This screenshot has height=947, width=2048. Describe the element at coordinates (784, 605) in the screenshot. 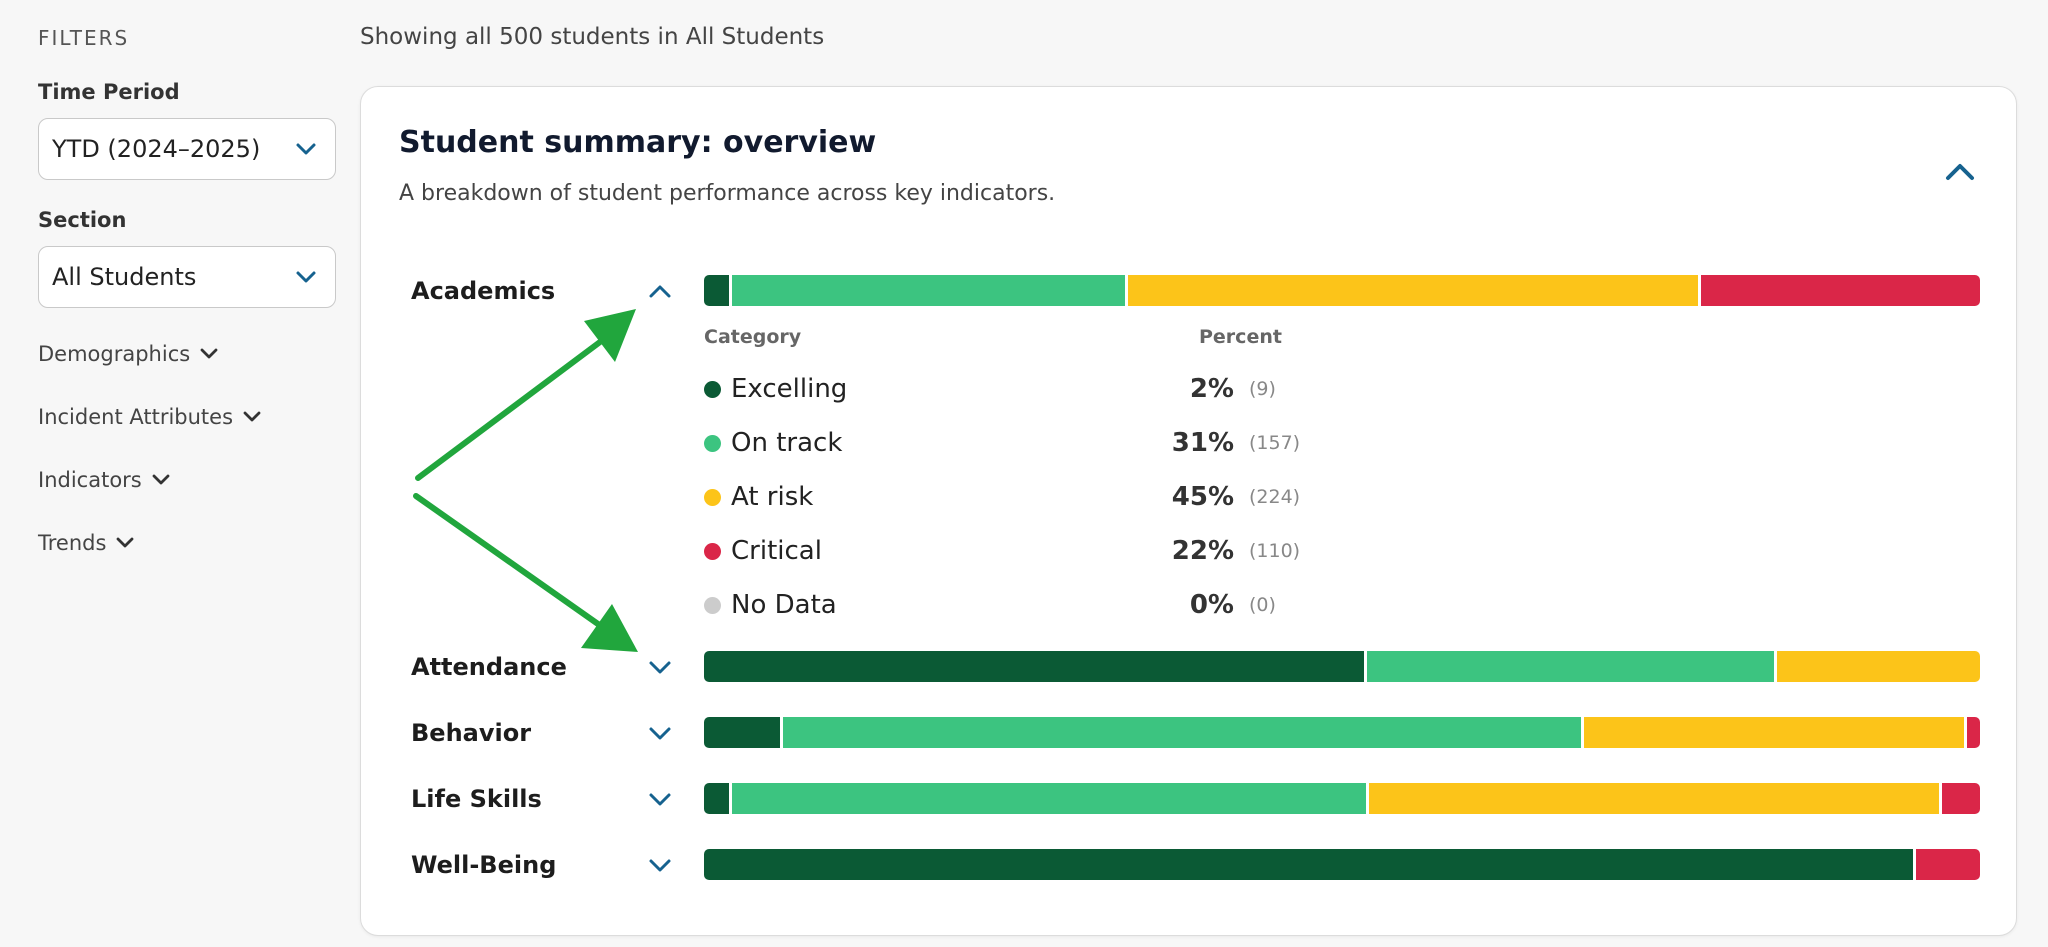

I see `category-name: No Data` at that location.